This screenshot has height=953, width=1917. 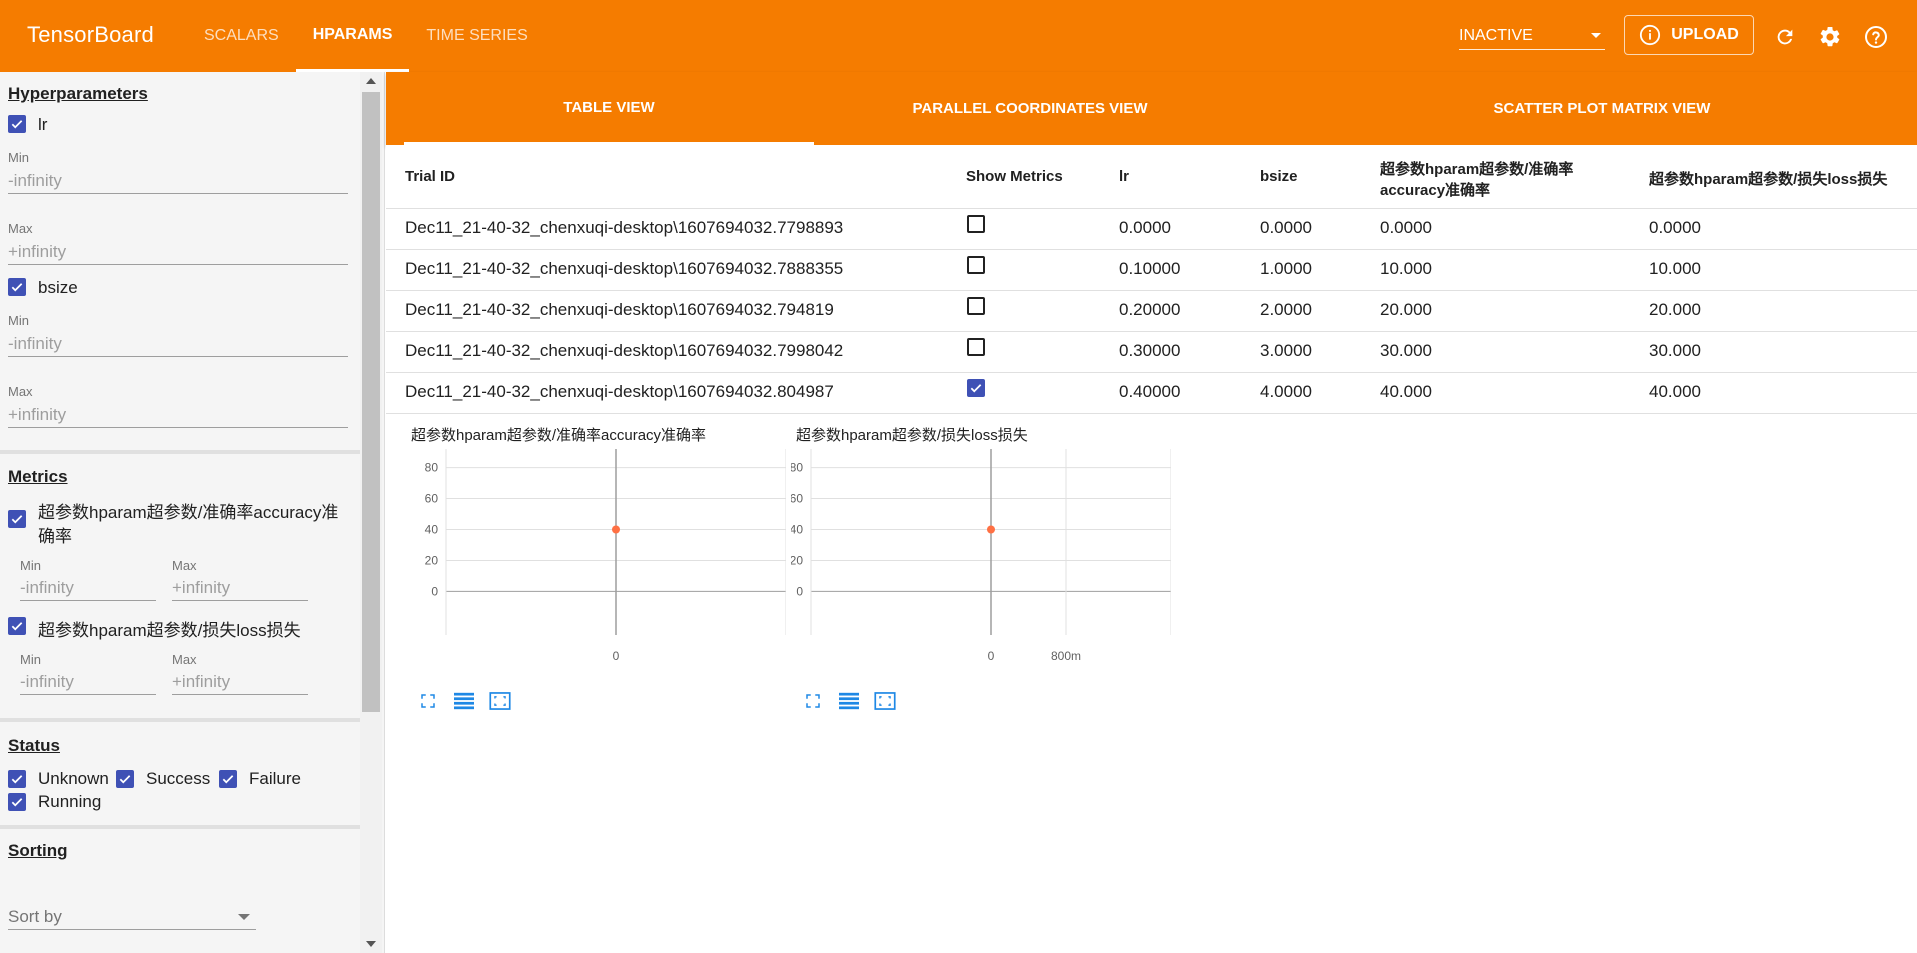 I want to click on sort-by-select: Sort by, so click(x=132, y=917).